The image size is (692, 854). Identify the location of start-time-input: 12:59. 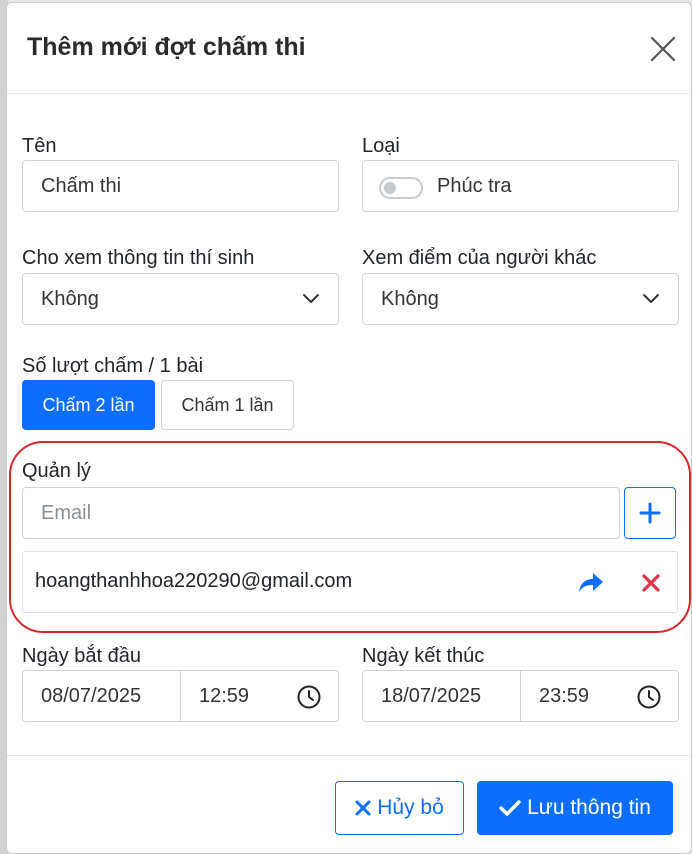
(259, 696).